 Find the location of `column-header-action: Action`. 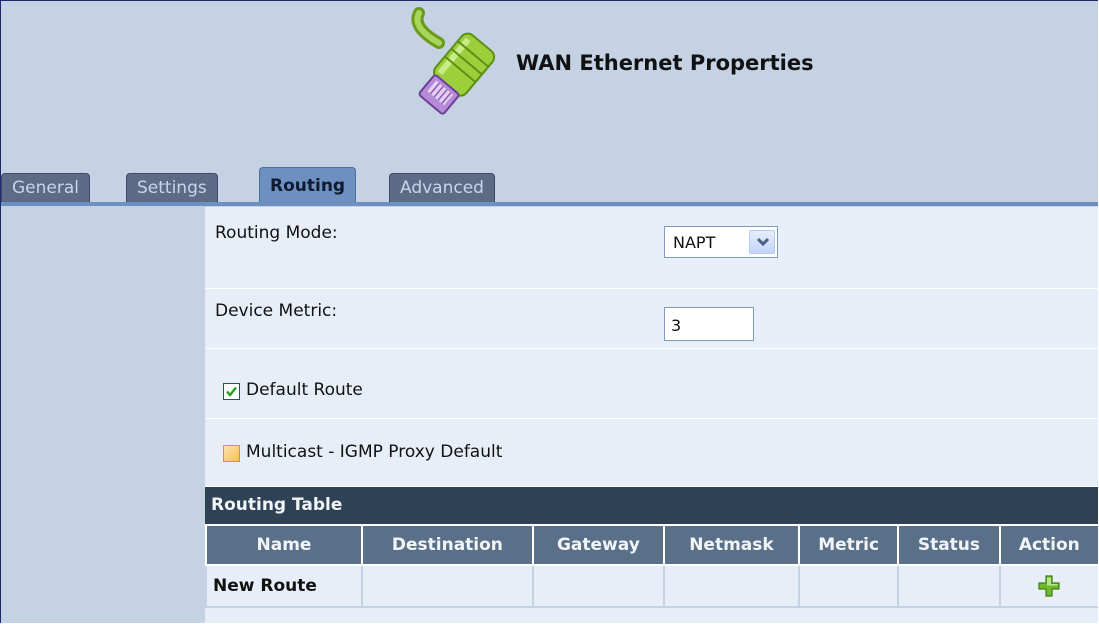

column-header-action: Action is located at coordinates (1048, 545).